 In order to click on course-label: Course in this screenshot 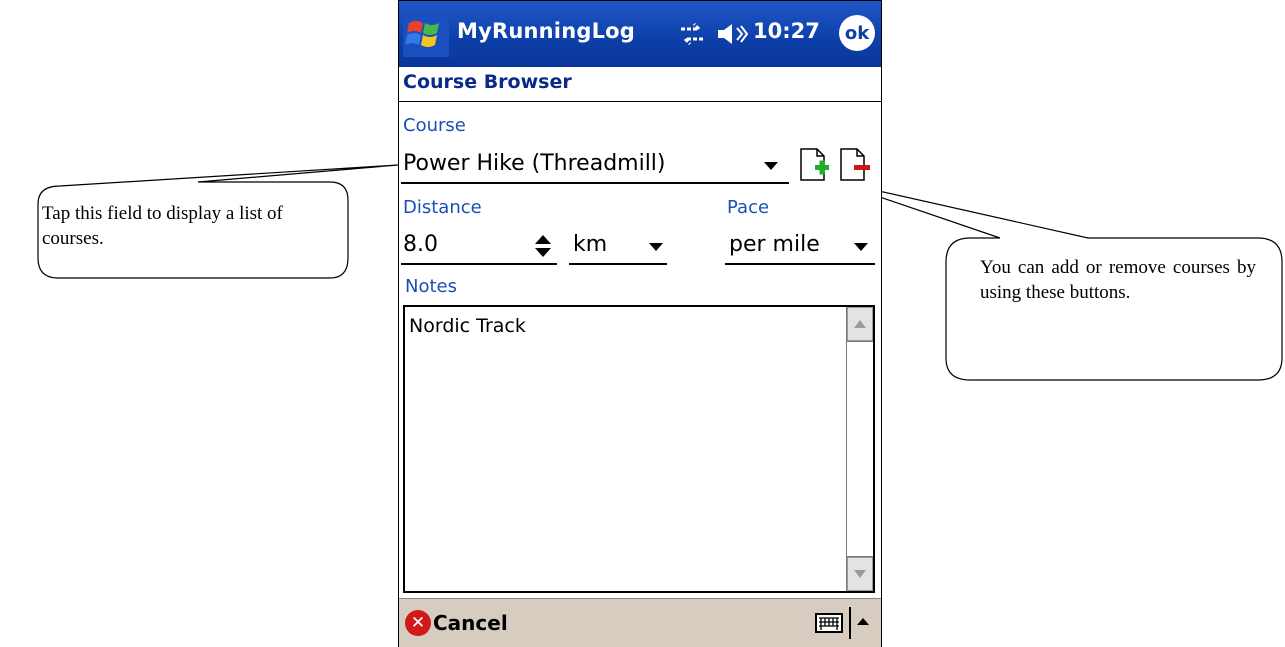, I will do `click(434, 125)`.